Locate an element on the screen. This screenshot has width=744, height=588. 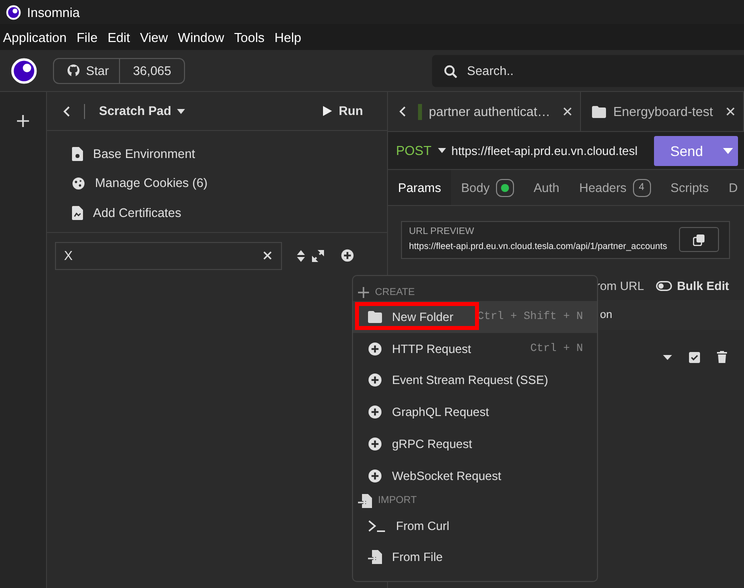
menu-item: Edit is located at coordinates (119, 37).